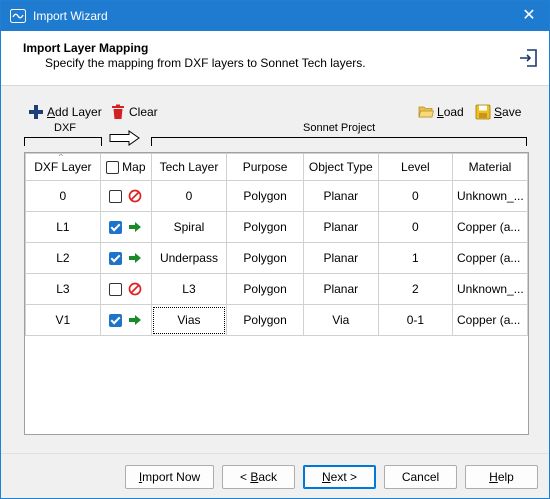 The height and width of the screenshot is (499, 550). I want to click on next-button: Next >, so click(339, 477).